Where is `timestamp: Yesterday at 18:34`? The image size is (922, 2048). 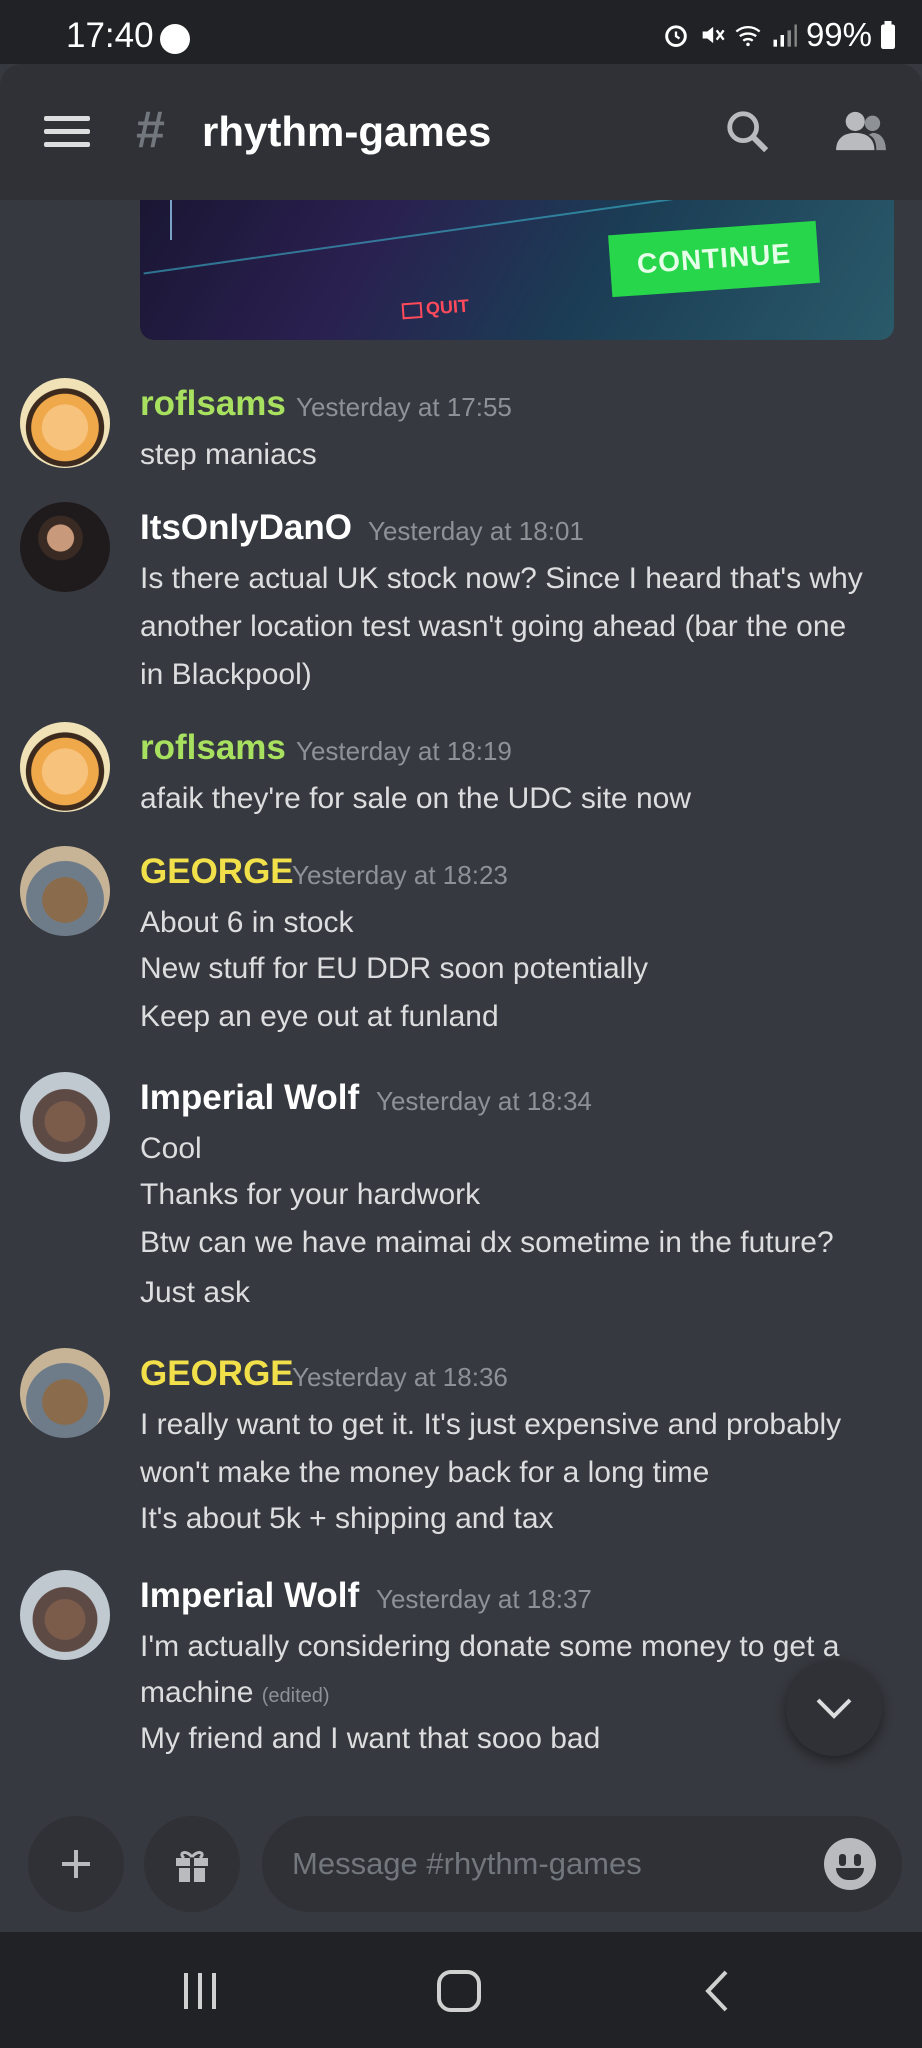 timestamp: Yesterday at 18:34 is located at coordinates (484, 1101).